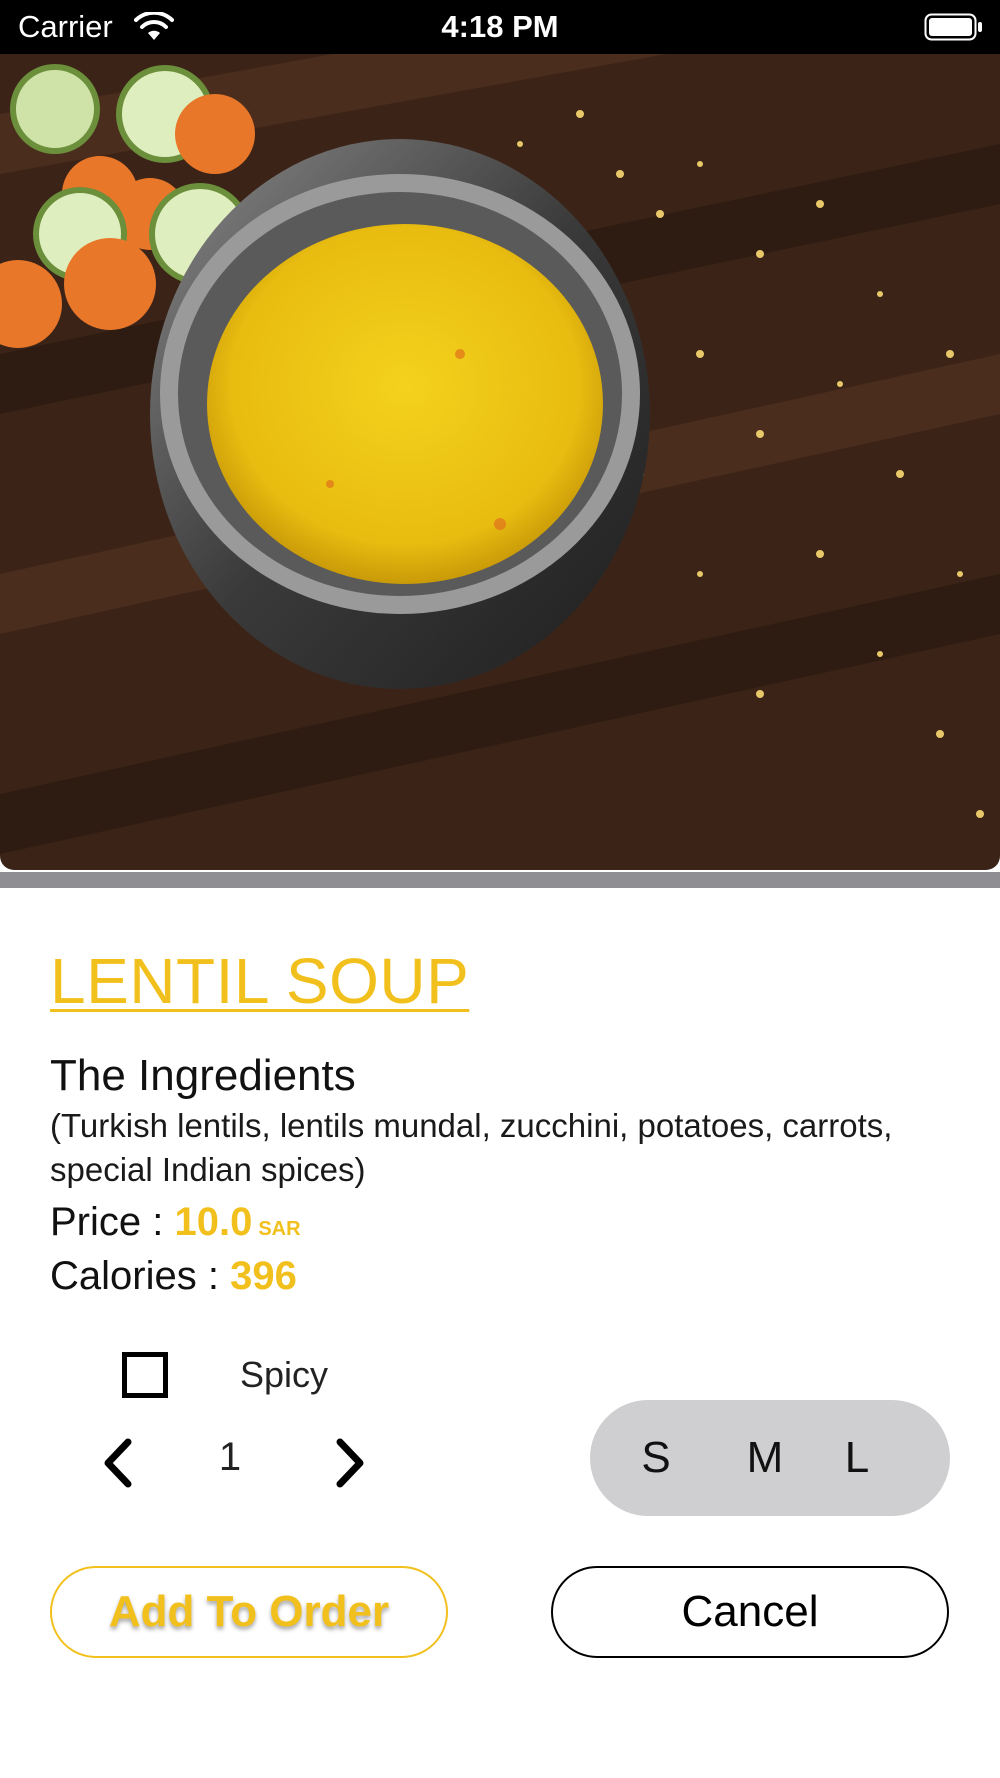  Describe the element at coordinates (230, 1457) in the screenshot. I see `quantity-value: 1` at that location.